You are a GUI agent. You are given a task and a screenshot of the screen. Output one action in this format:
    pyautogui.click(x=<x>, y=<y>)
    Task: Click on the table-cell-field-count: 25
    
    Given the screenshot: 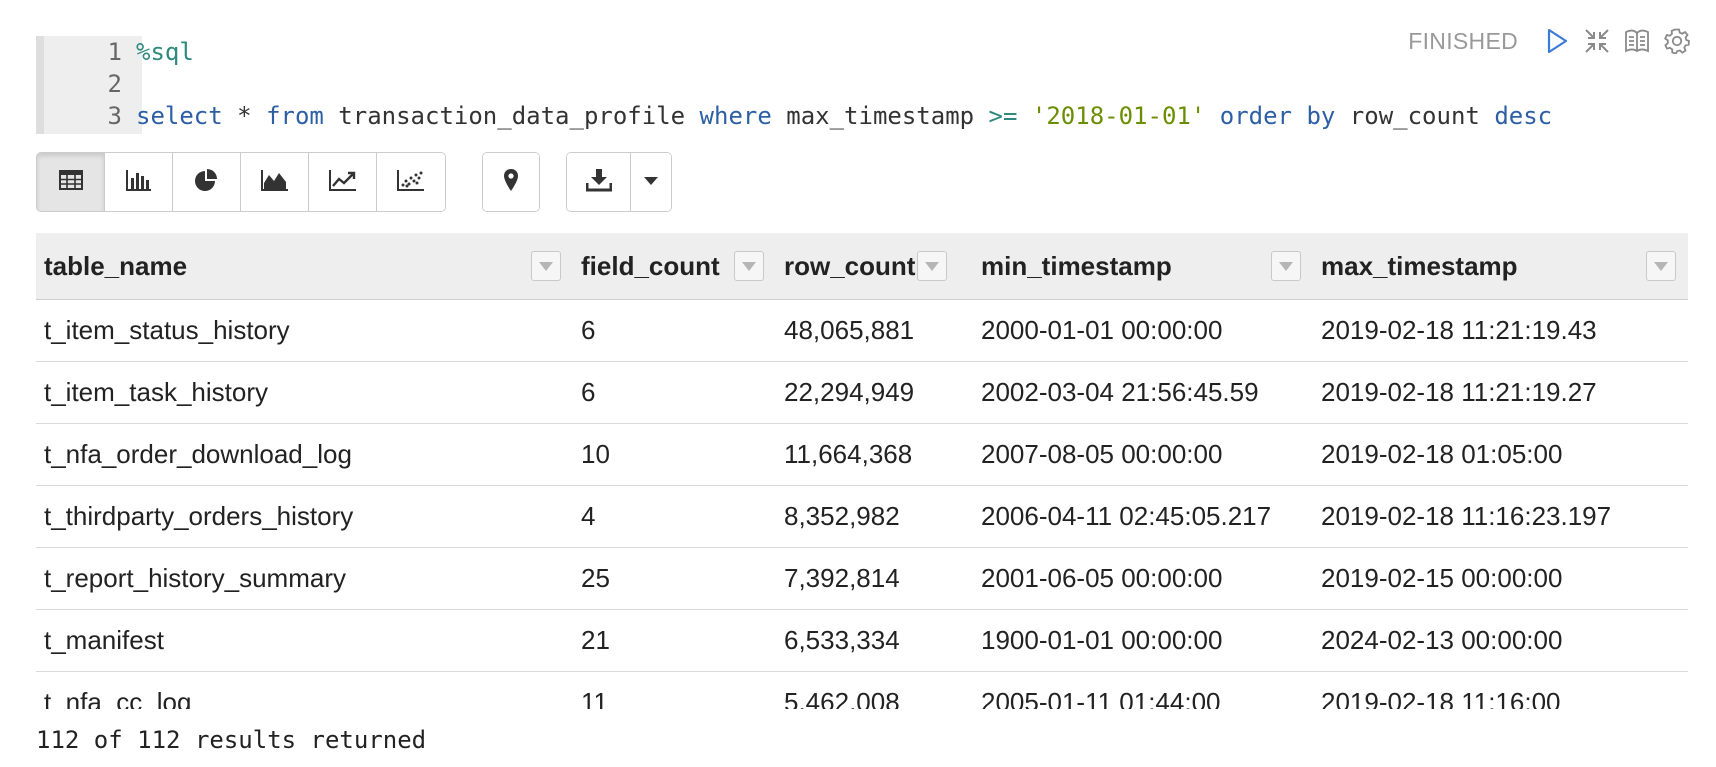 What is the action you would take?
    pyautogui.click(x=674, y=578)
    